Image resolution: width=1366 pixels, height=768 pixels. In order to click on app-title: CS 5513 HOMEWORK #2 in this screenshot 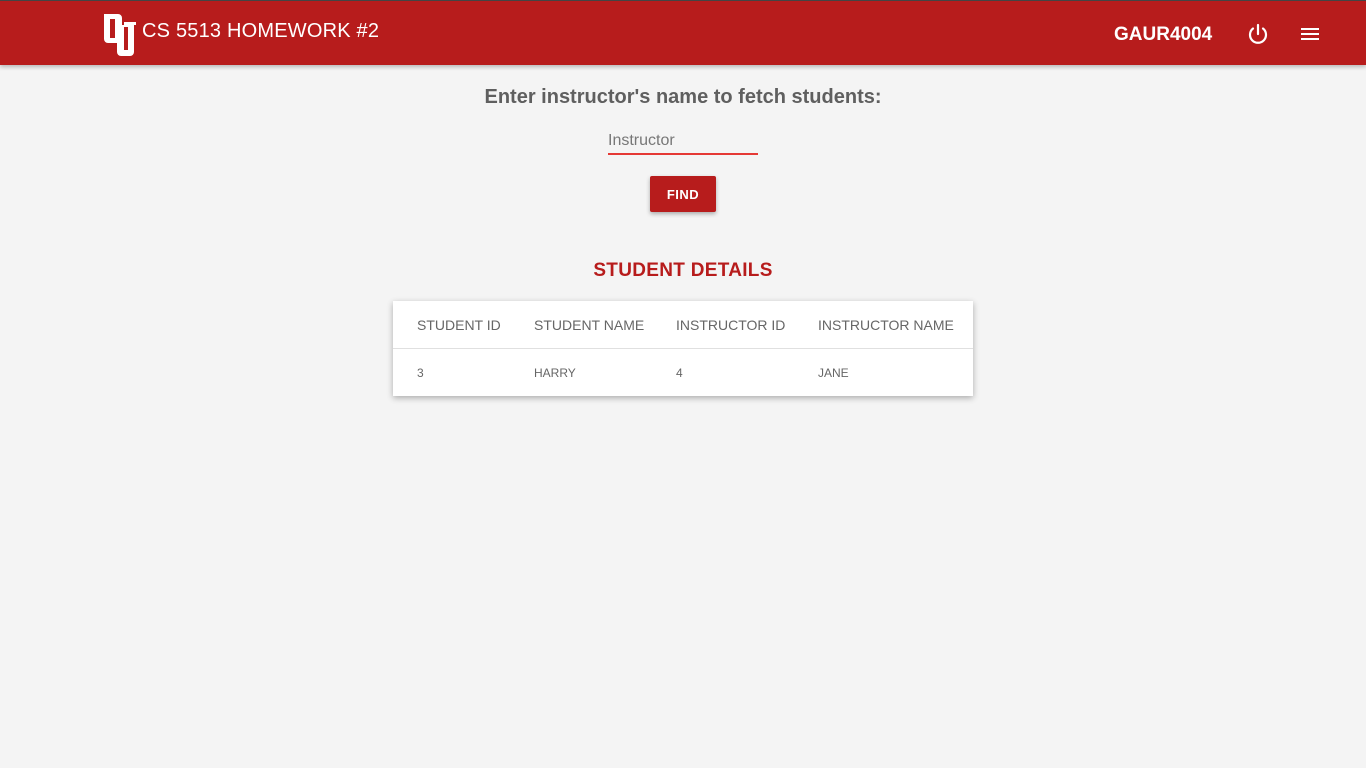, I will do `click(261, 31)`.